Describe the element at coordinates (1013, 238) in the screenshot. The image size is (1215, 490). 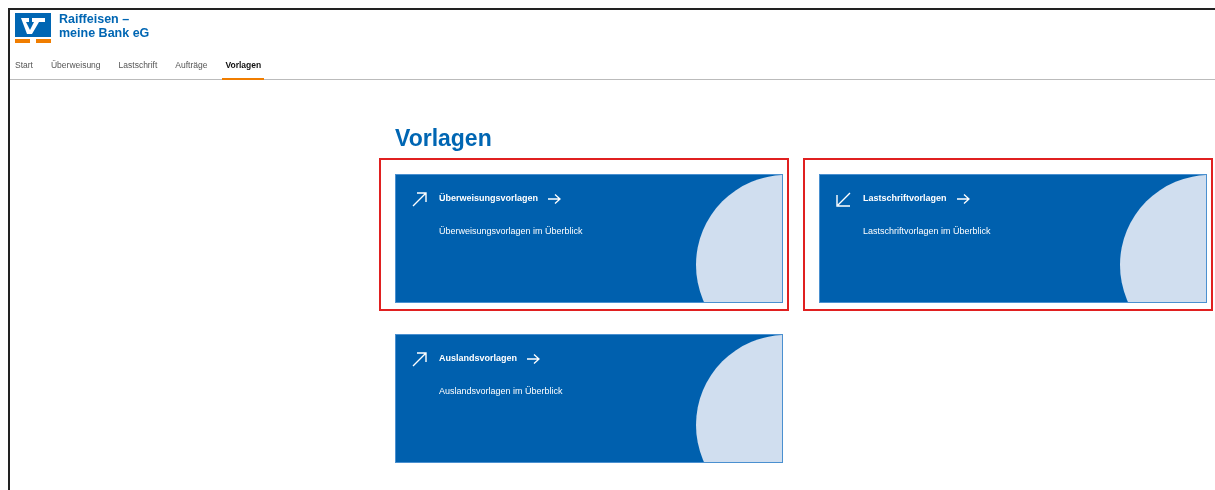
I see `template-card: Lastschriftvorlagen Lastschriftvorlagen im Überblick` at that location.